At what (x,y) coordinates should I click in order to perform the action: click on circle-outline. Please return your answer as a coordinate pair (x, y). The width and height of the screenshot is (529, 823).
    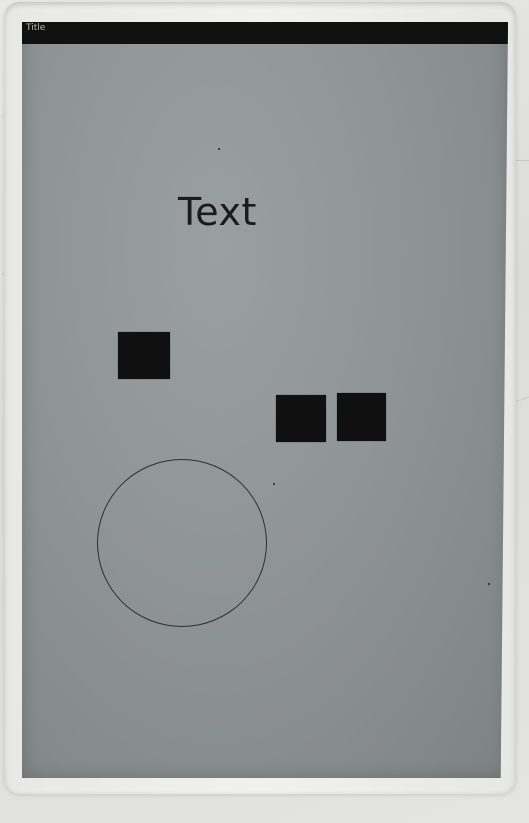
    Looking at the image, I should click on (182, 543).